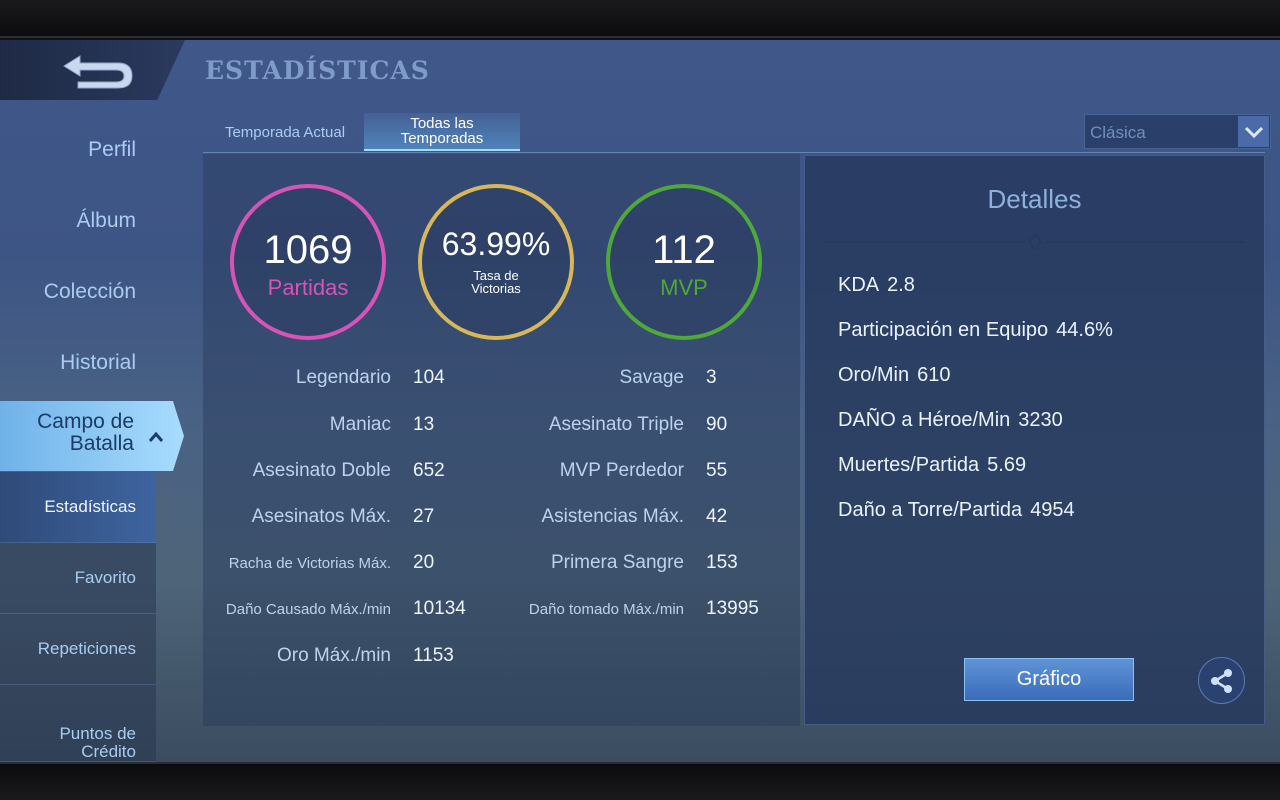 The height and width of the screenshot is (800, 1280). I want to click on sidebar-item-label: Batalla, so click(101, 443).